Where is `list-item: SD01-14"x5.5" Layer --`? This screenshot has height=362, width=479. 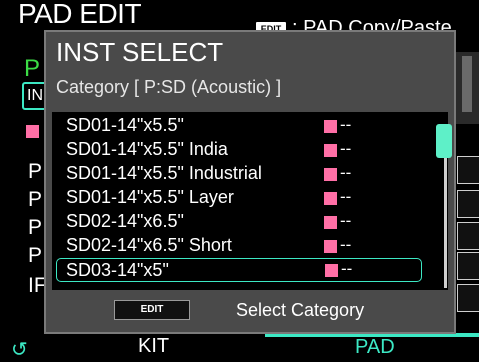 list-item: SD01-14"x5.5" Layer -- is located at coordinates (244, 198).